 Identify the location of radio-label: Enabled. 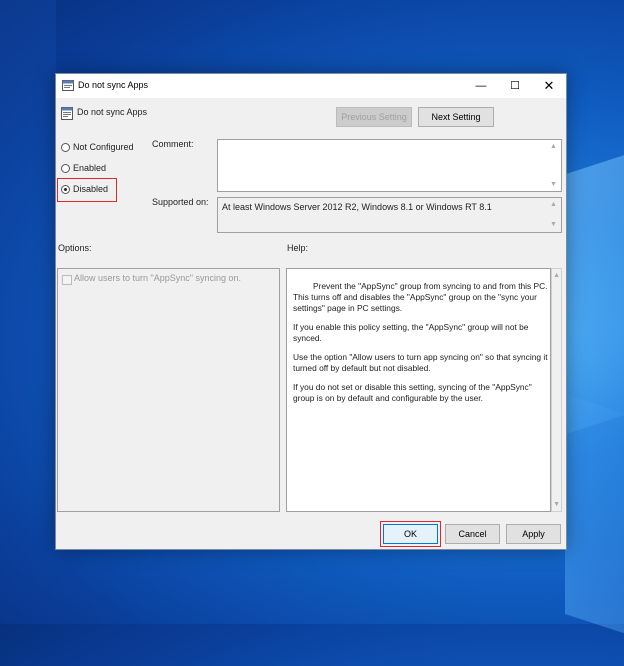
(90, 168).